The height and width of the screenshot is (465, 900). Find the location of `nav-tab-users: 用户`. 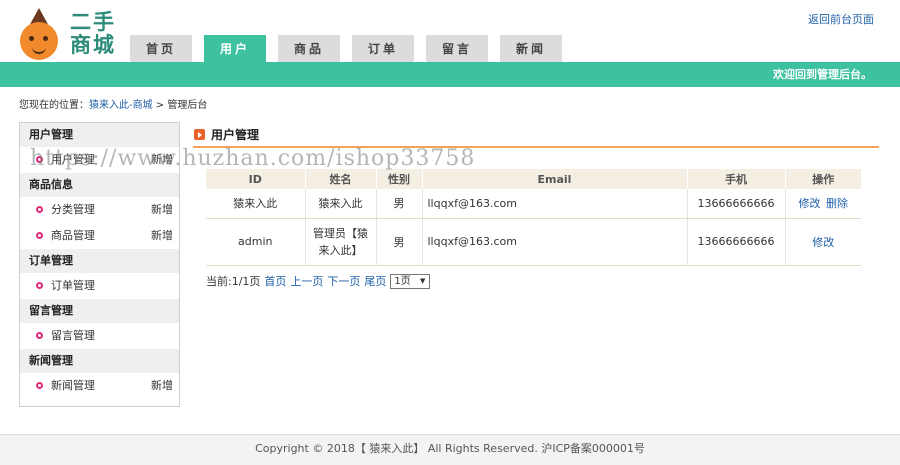

nav-tab-users: 用户 is located at coordinates (235, 48).